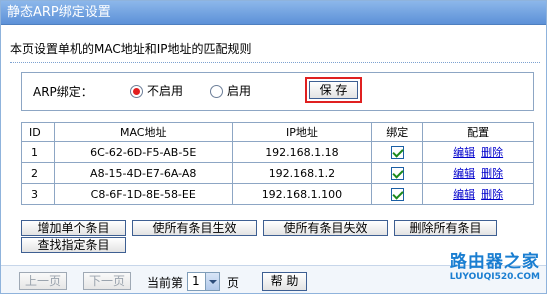 The image size is (547, 294). I want to click on row-mac: 6C-62-6D-F5-AB-5E, so click(143, 152).